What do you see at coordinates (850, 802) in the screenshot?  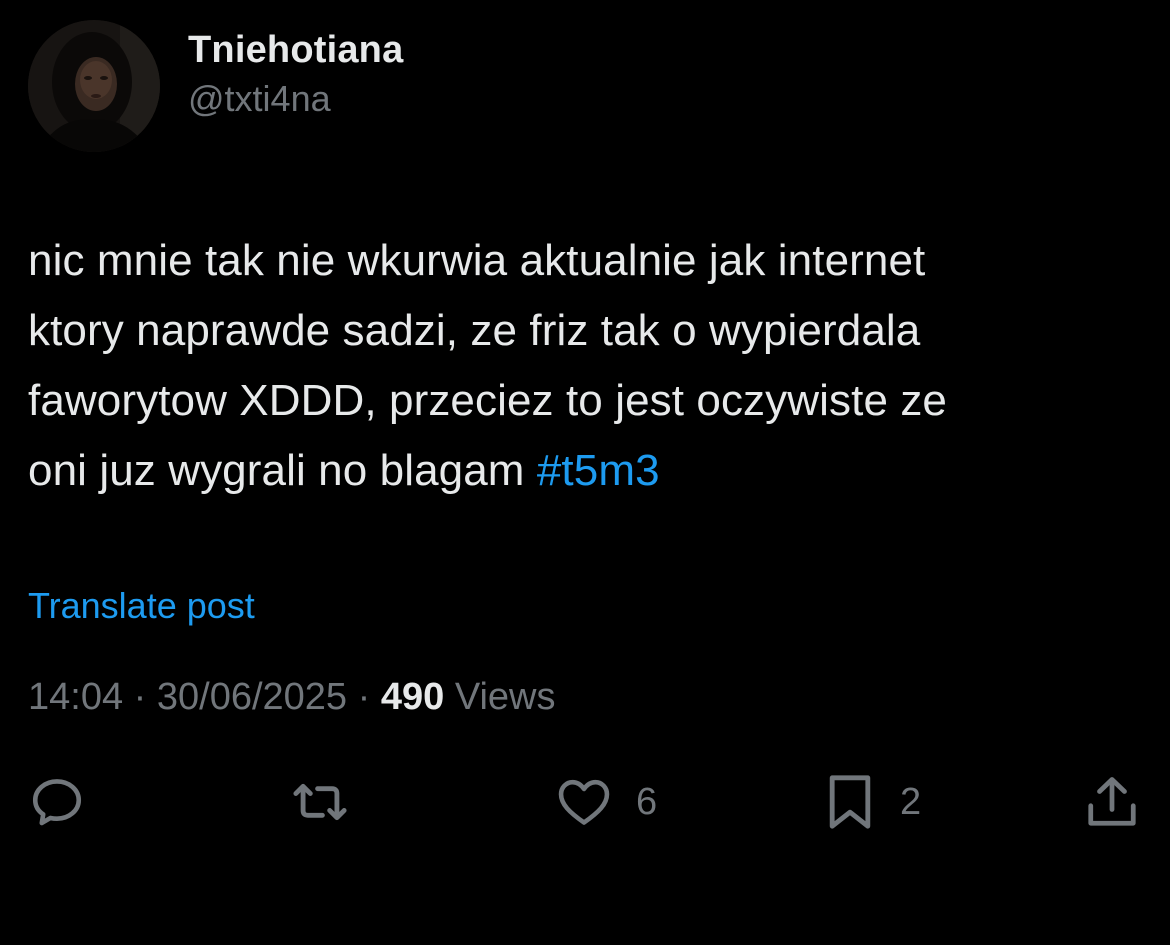 I see `bookmark-icon` at bounding box center [850, 802].